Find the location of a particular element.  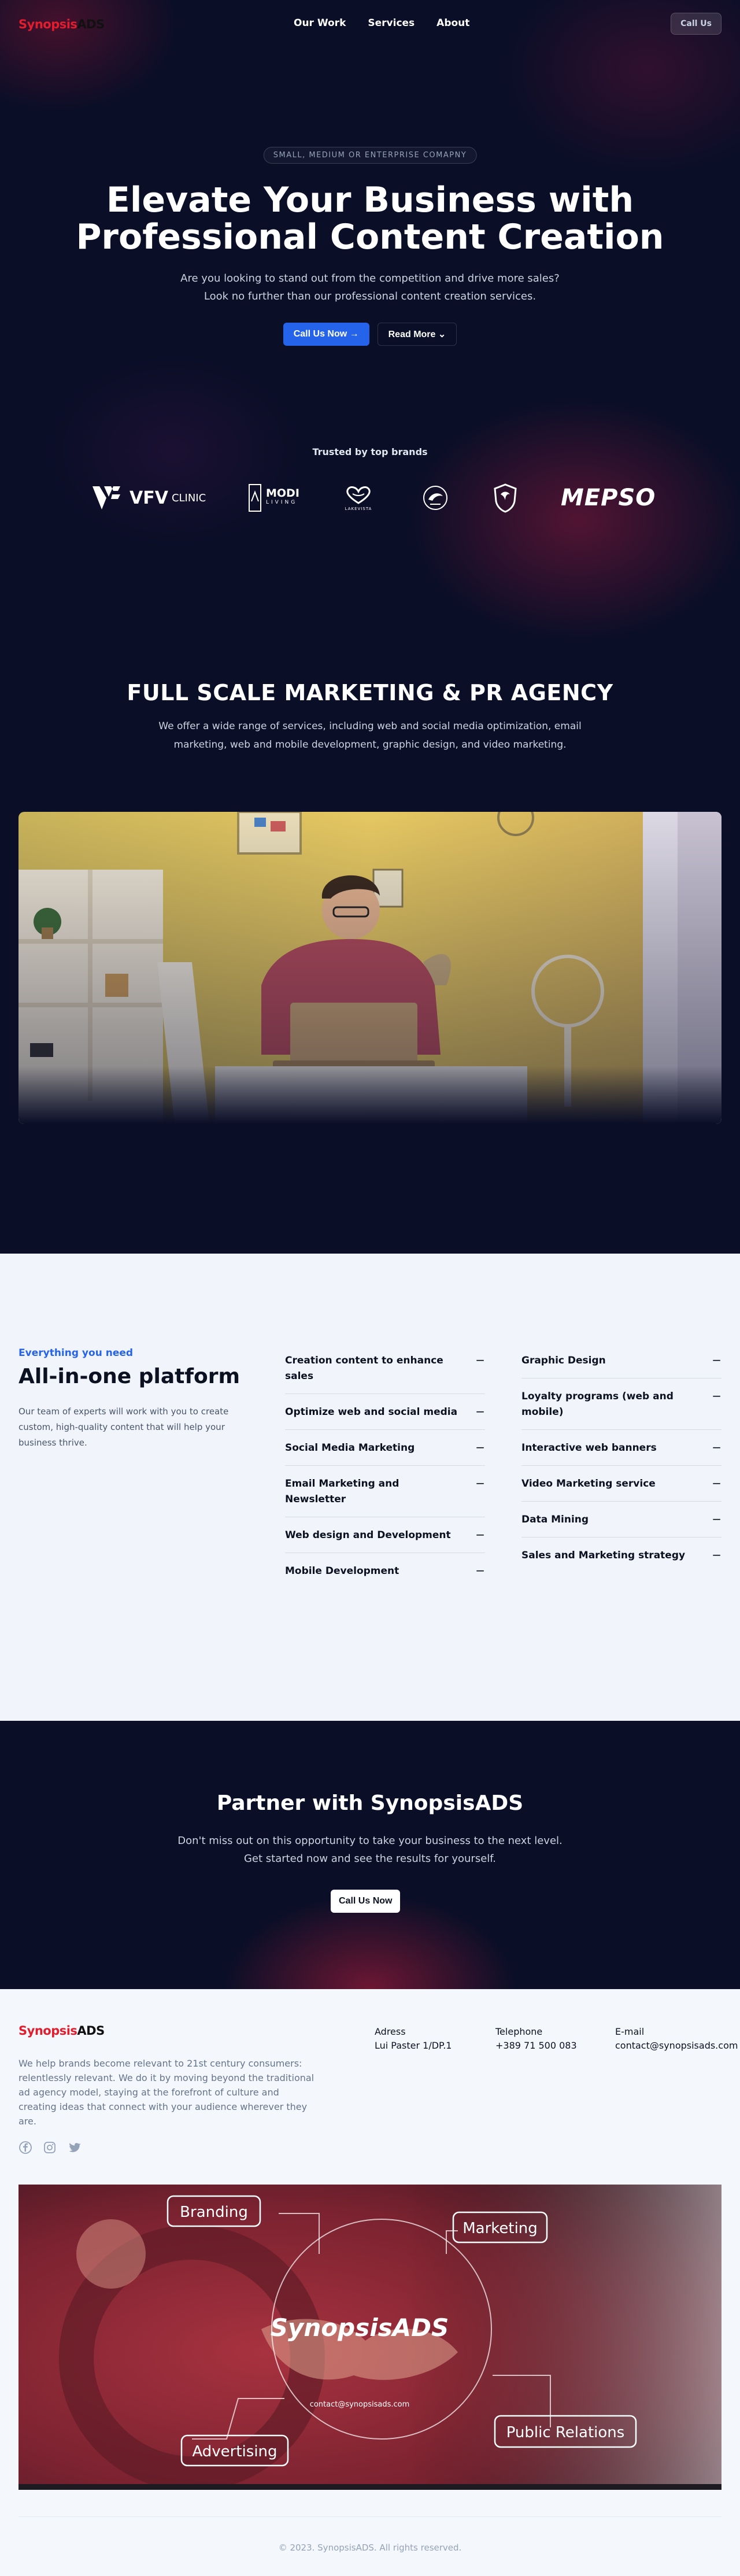

brand-logo-modi: MODI LIVING is located at coordinates (274, 498).